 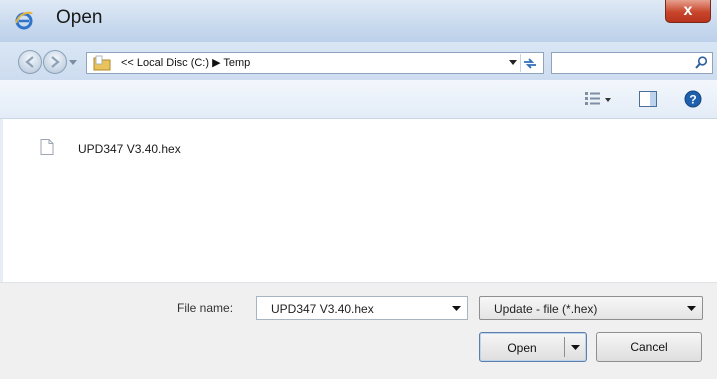 What do you see at coordinates (129, 149) in the screenshot?
I see `file-name: UPD347 V3.40.hex` at bounding box center [129, 149].